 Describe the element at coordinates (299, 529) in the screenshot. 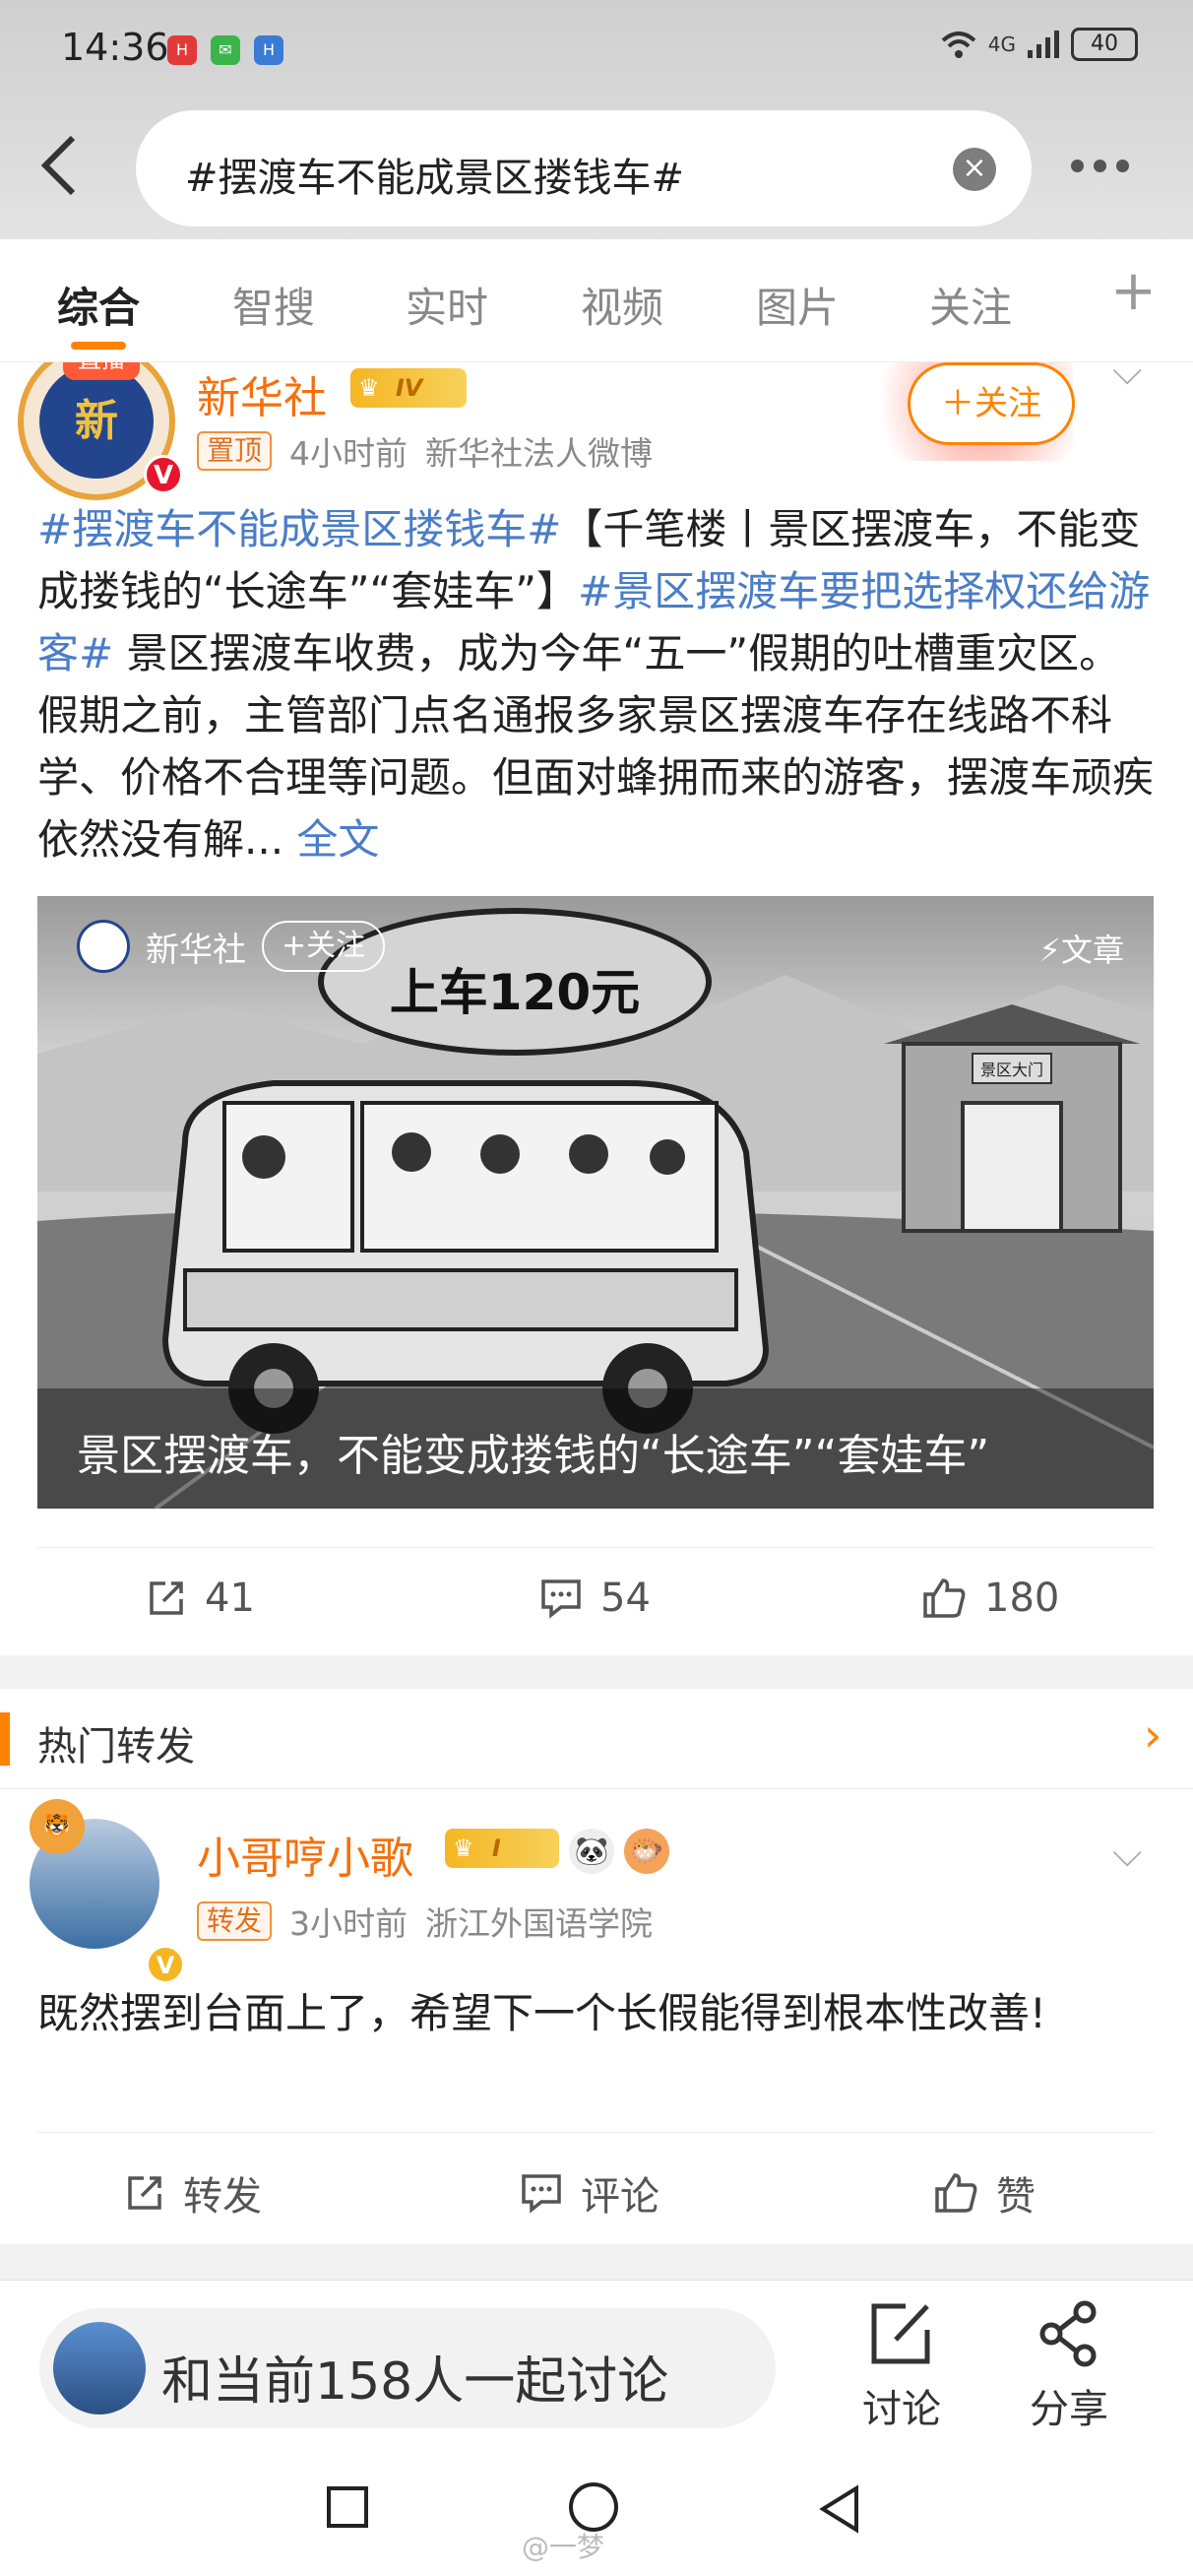

I see `hashtag-link: #摆渡车不能成景区搂钱车#` at that location.